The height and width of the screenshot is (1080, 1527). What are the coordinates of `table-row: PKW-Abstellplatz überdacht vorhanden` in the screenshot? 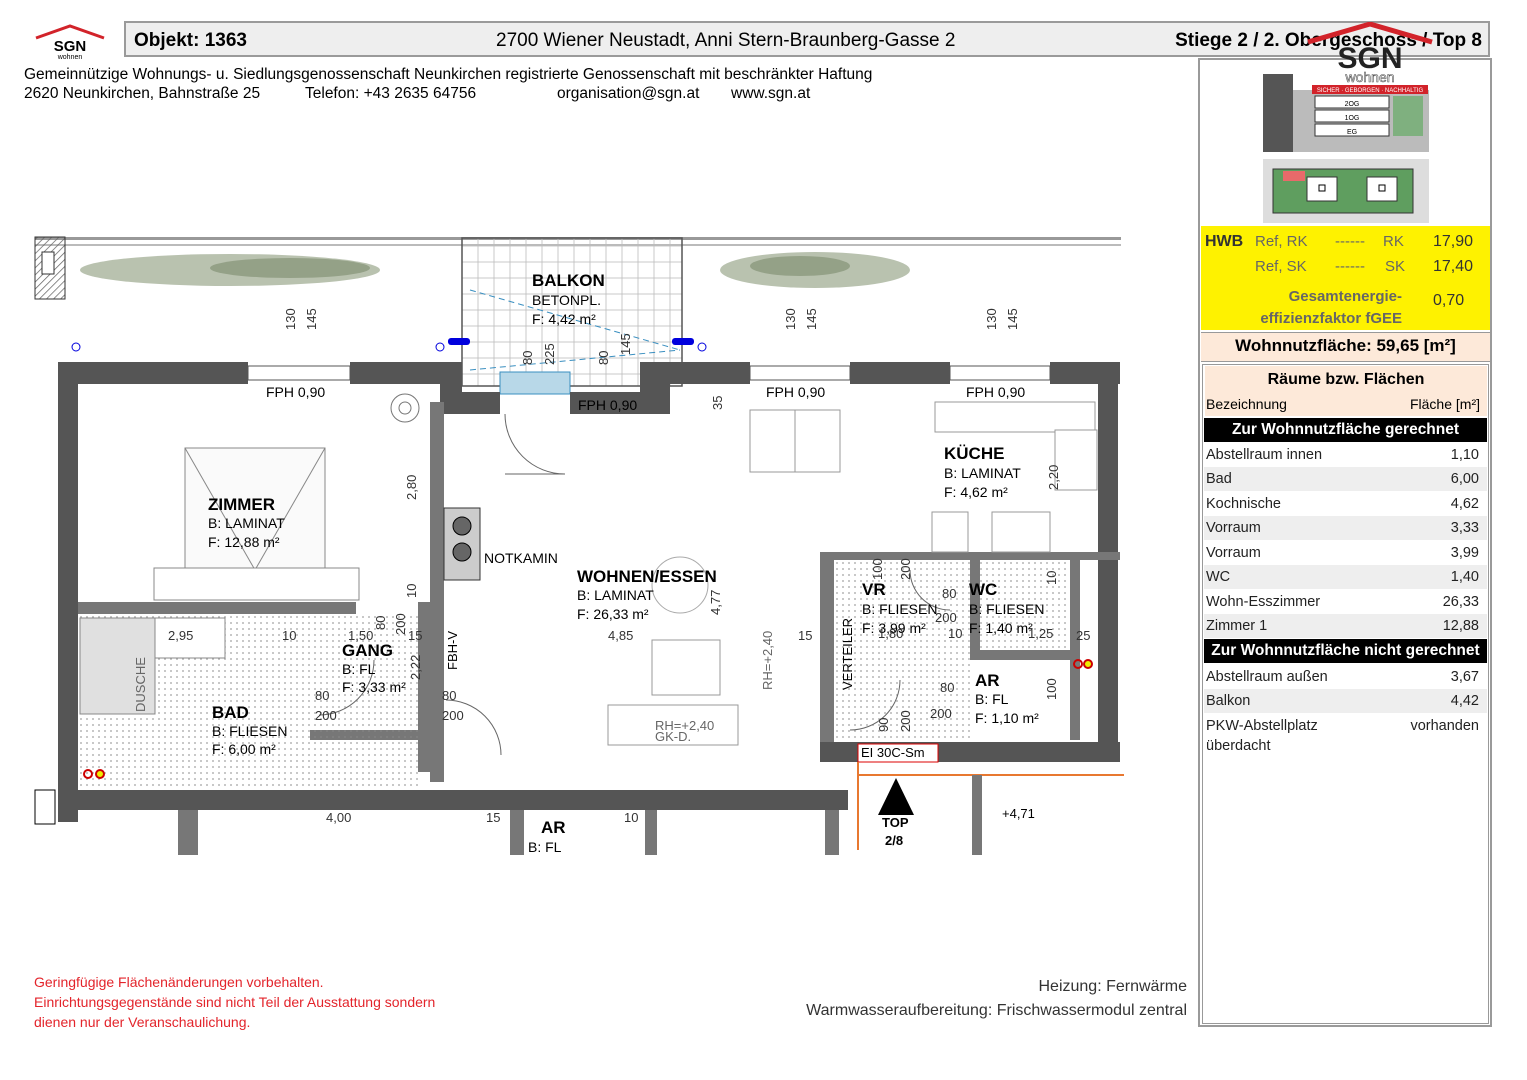 It's located at (1345, 736).